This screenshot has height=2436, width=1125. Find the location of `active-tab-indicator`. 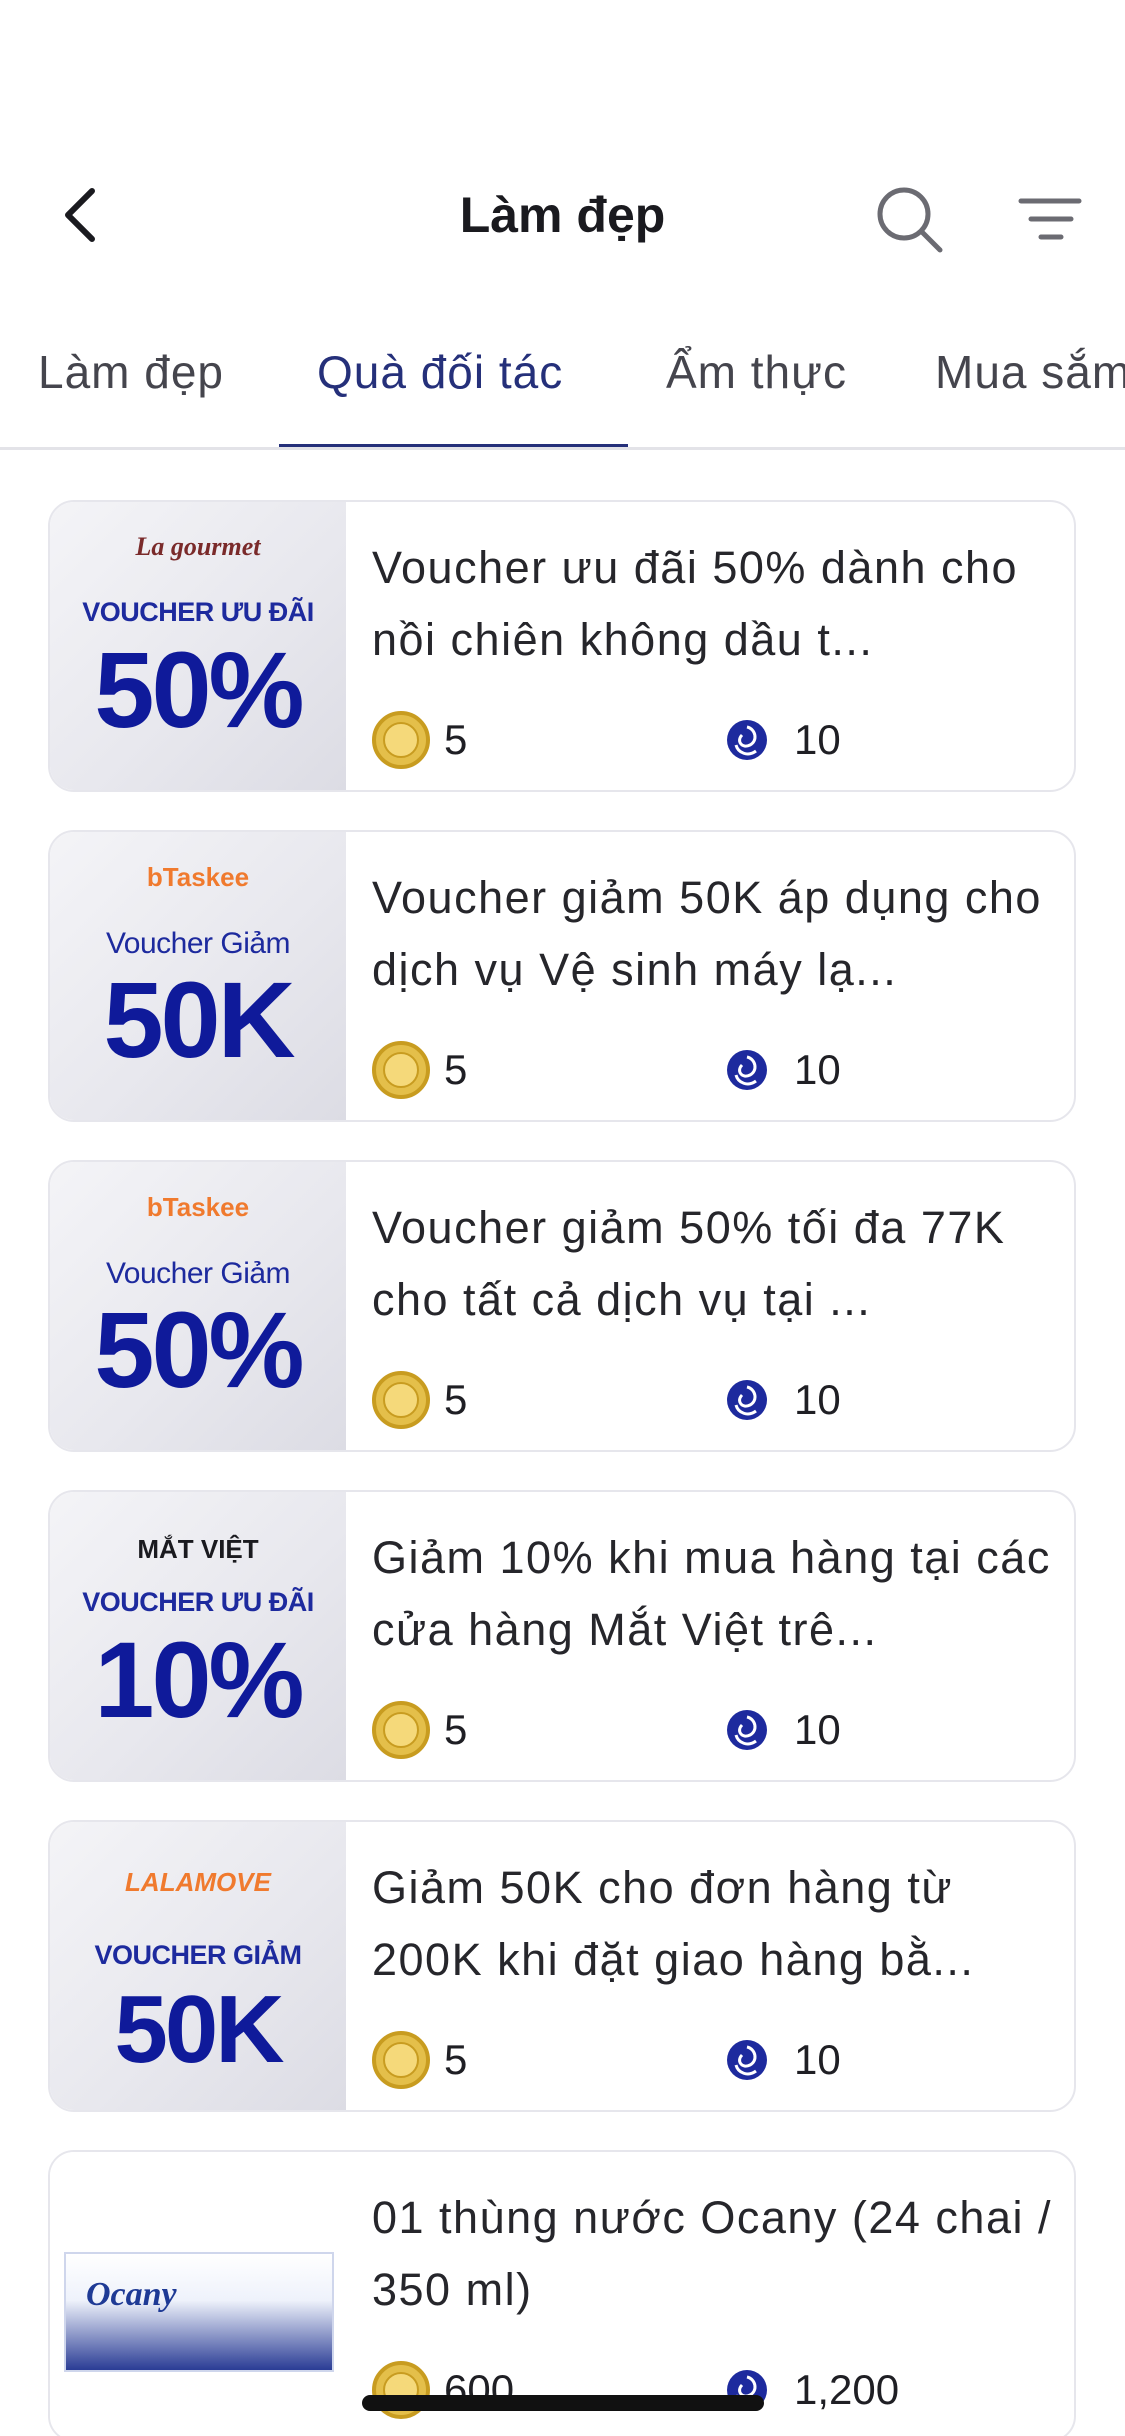

active-tab-indicator is located at coordinates (453, 445).